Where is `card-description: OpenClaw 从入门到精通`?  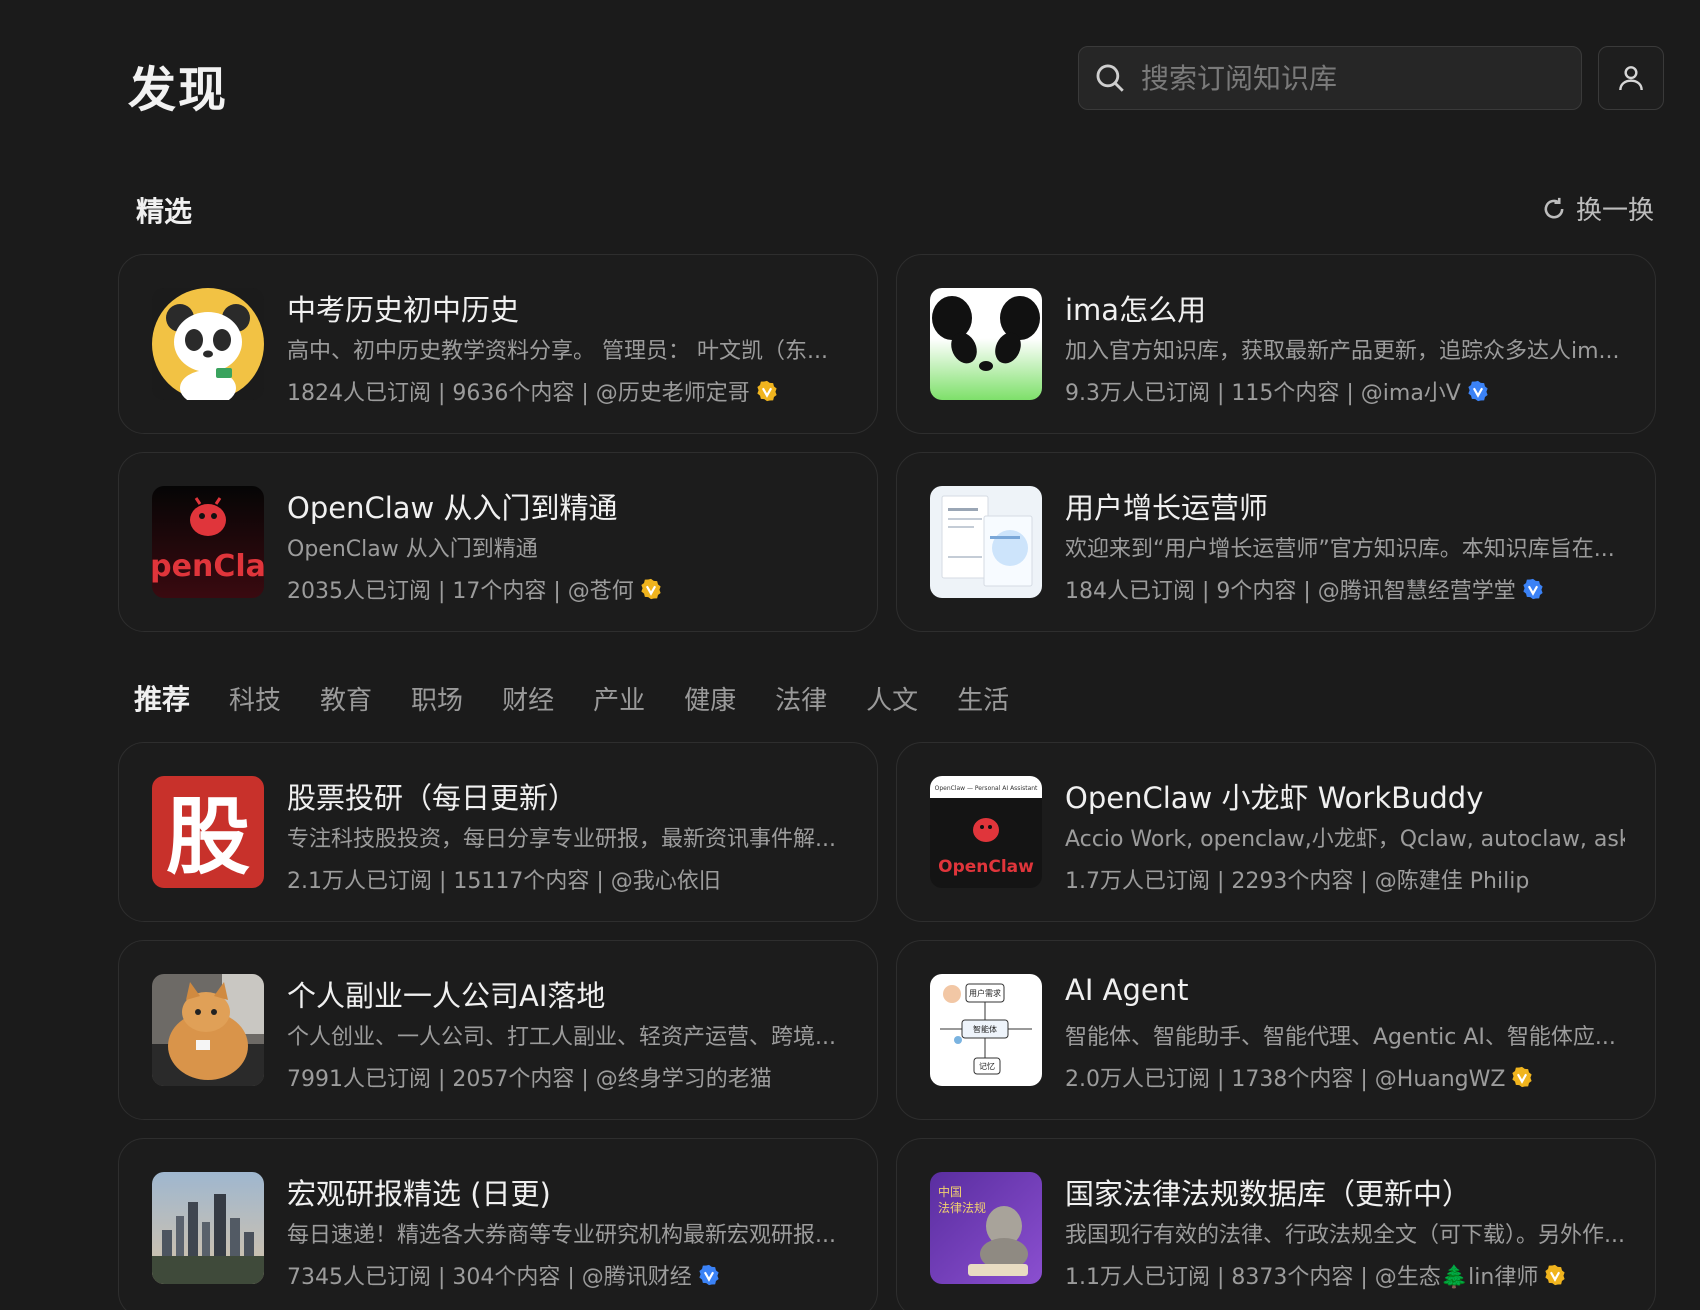 card-description: OpenClaw 从入门到精通 is located at coordinates (412, 549).